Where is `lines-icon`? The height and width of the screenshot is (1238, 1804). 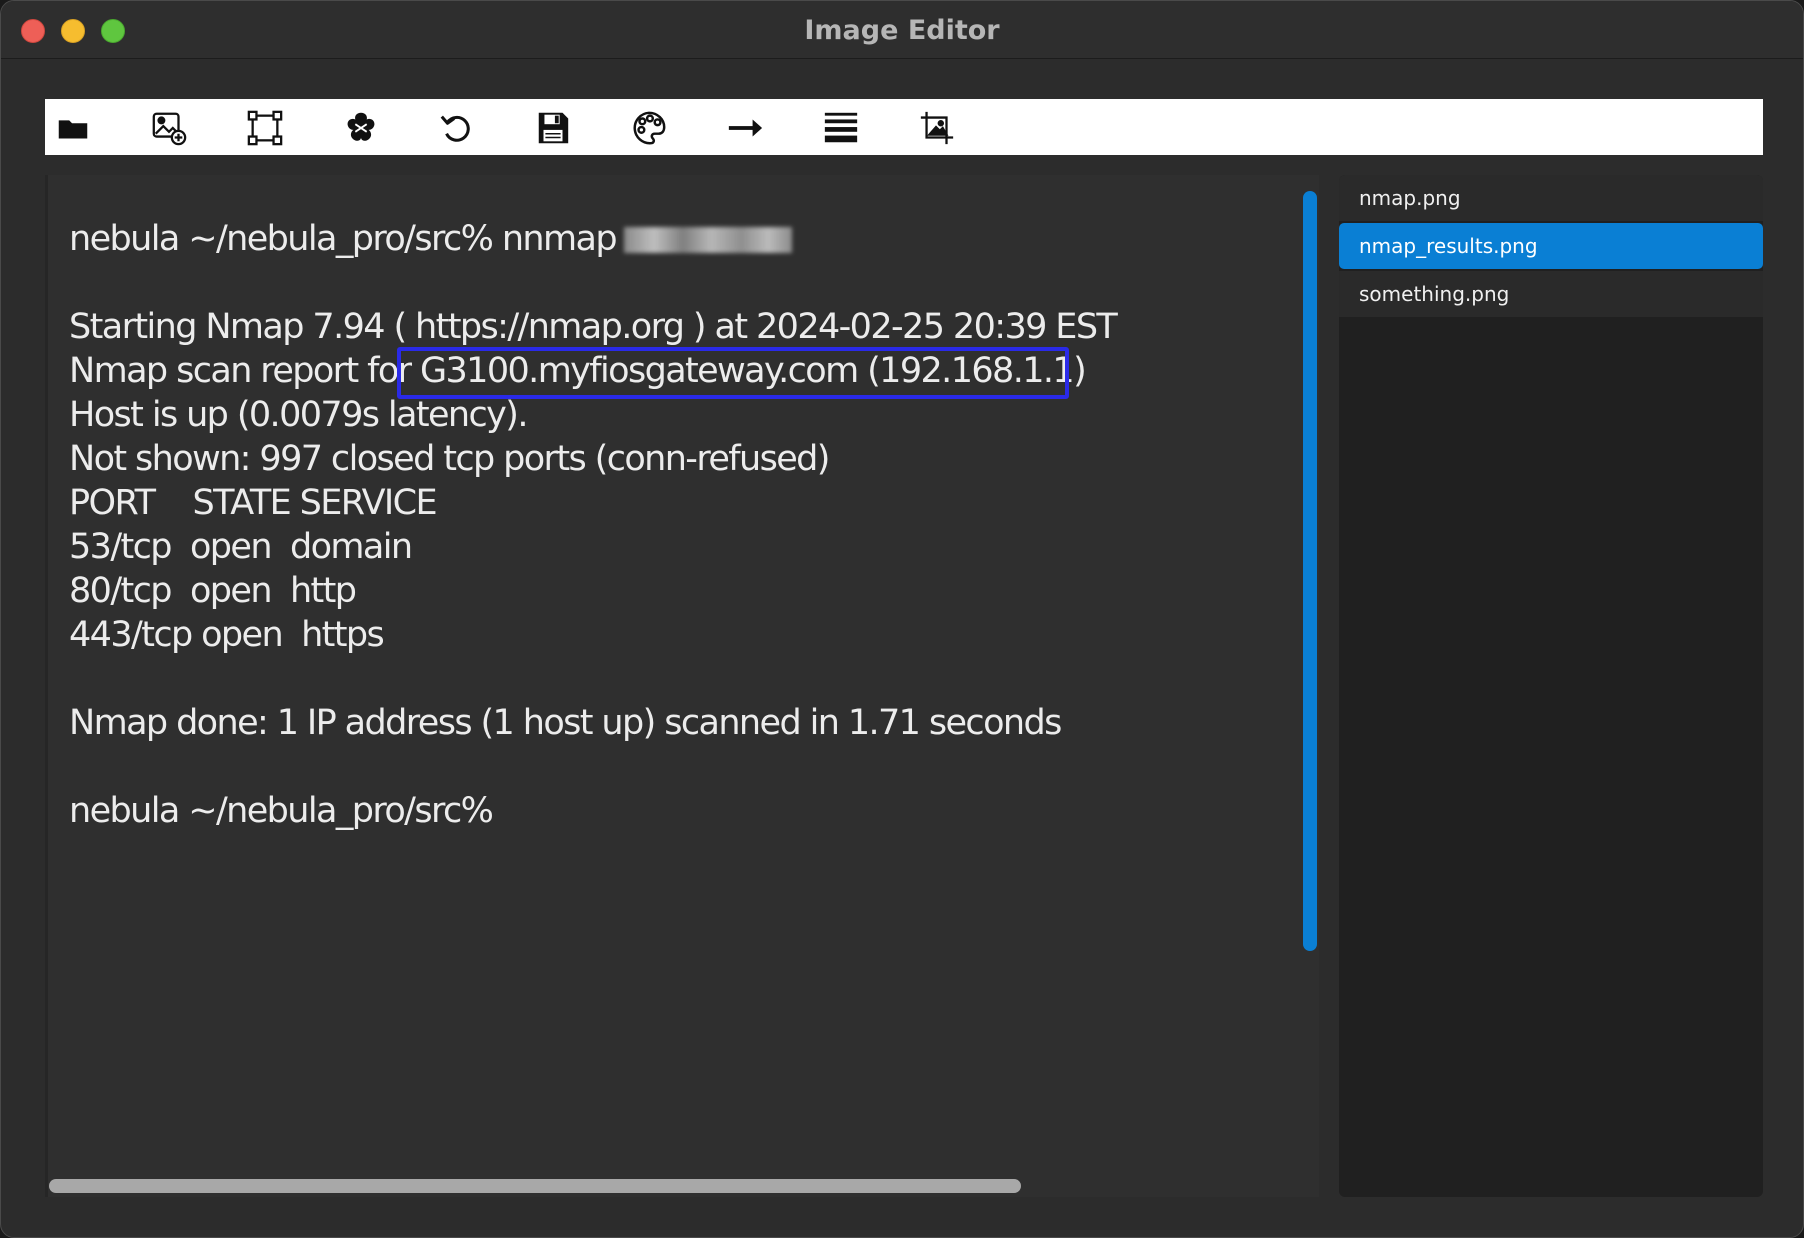 lines-icon is located at coordinates (841, 127).